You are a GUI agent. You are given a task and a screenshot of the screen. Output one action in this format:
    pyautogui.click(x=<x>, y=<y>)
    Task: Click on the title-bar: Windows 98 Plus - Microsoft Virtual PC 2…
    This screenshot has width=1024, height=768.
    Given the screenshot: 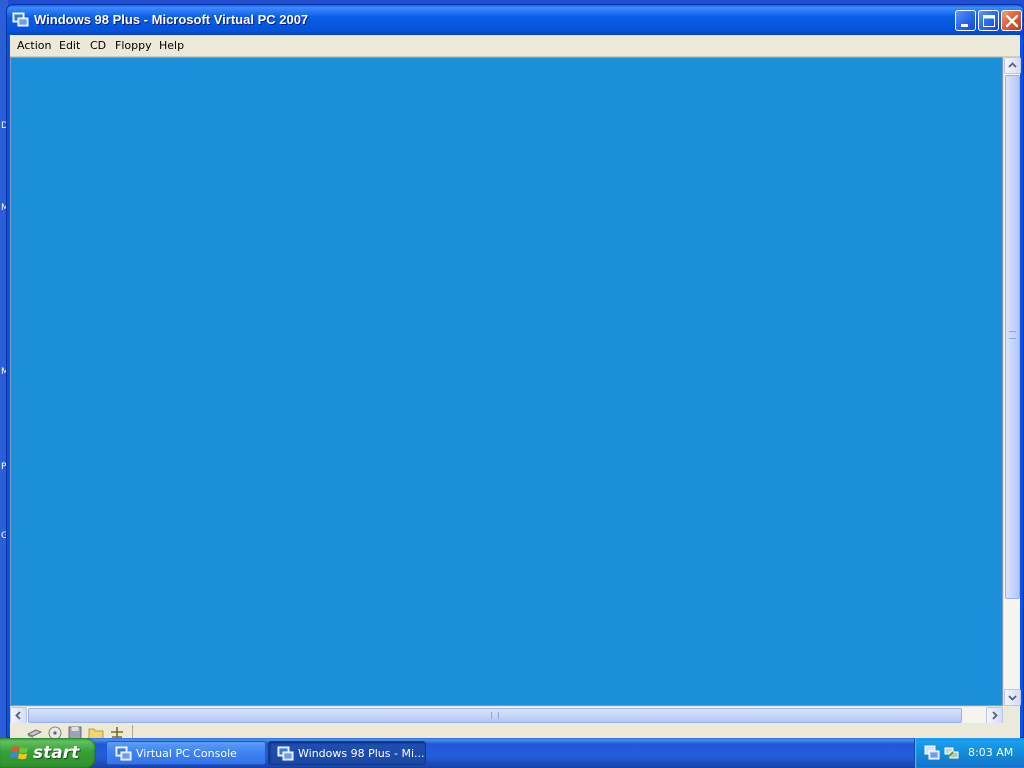 What is the action you would take?
    pyautogui.click(x=515, y=20)
    